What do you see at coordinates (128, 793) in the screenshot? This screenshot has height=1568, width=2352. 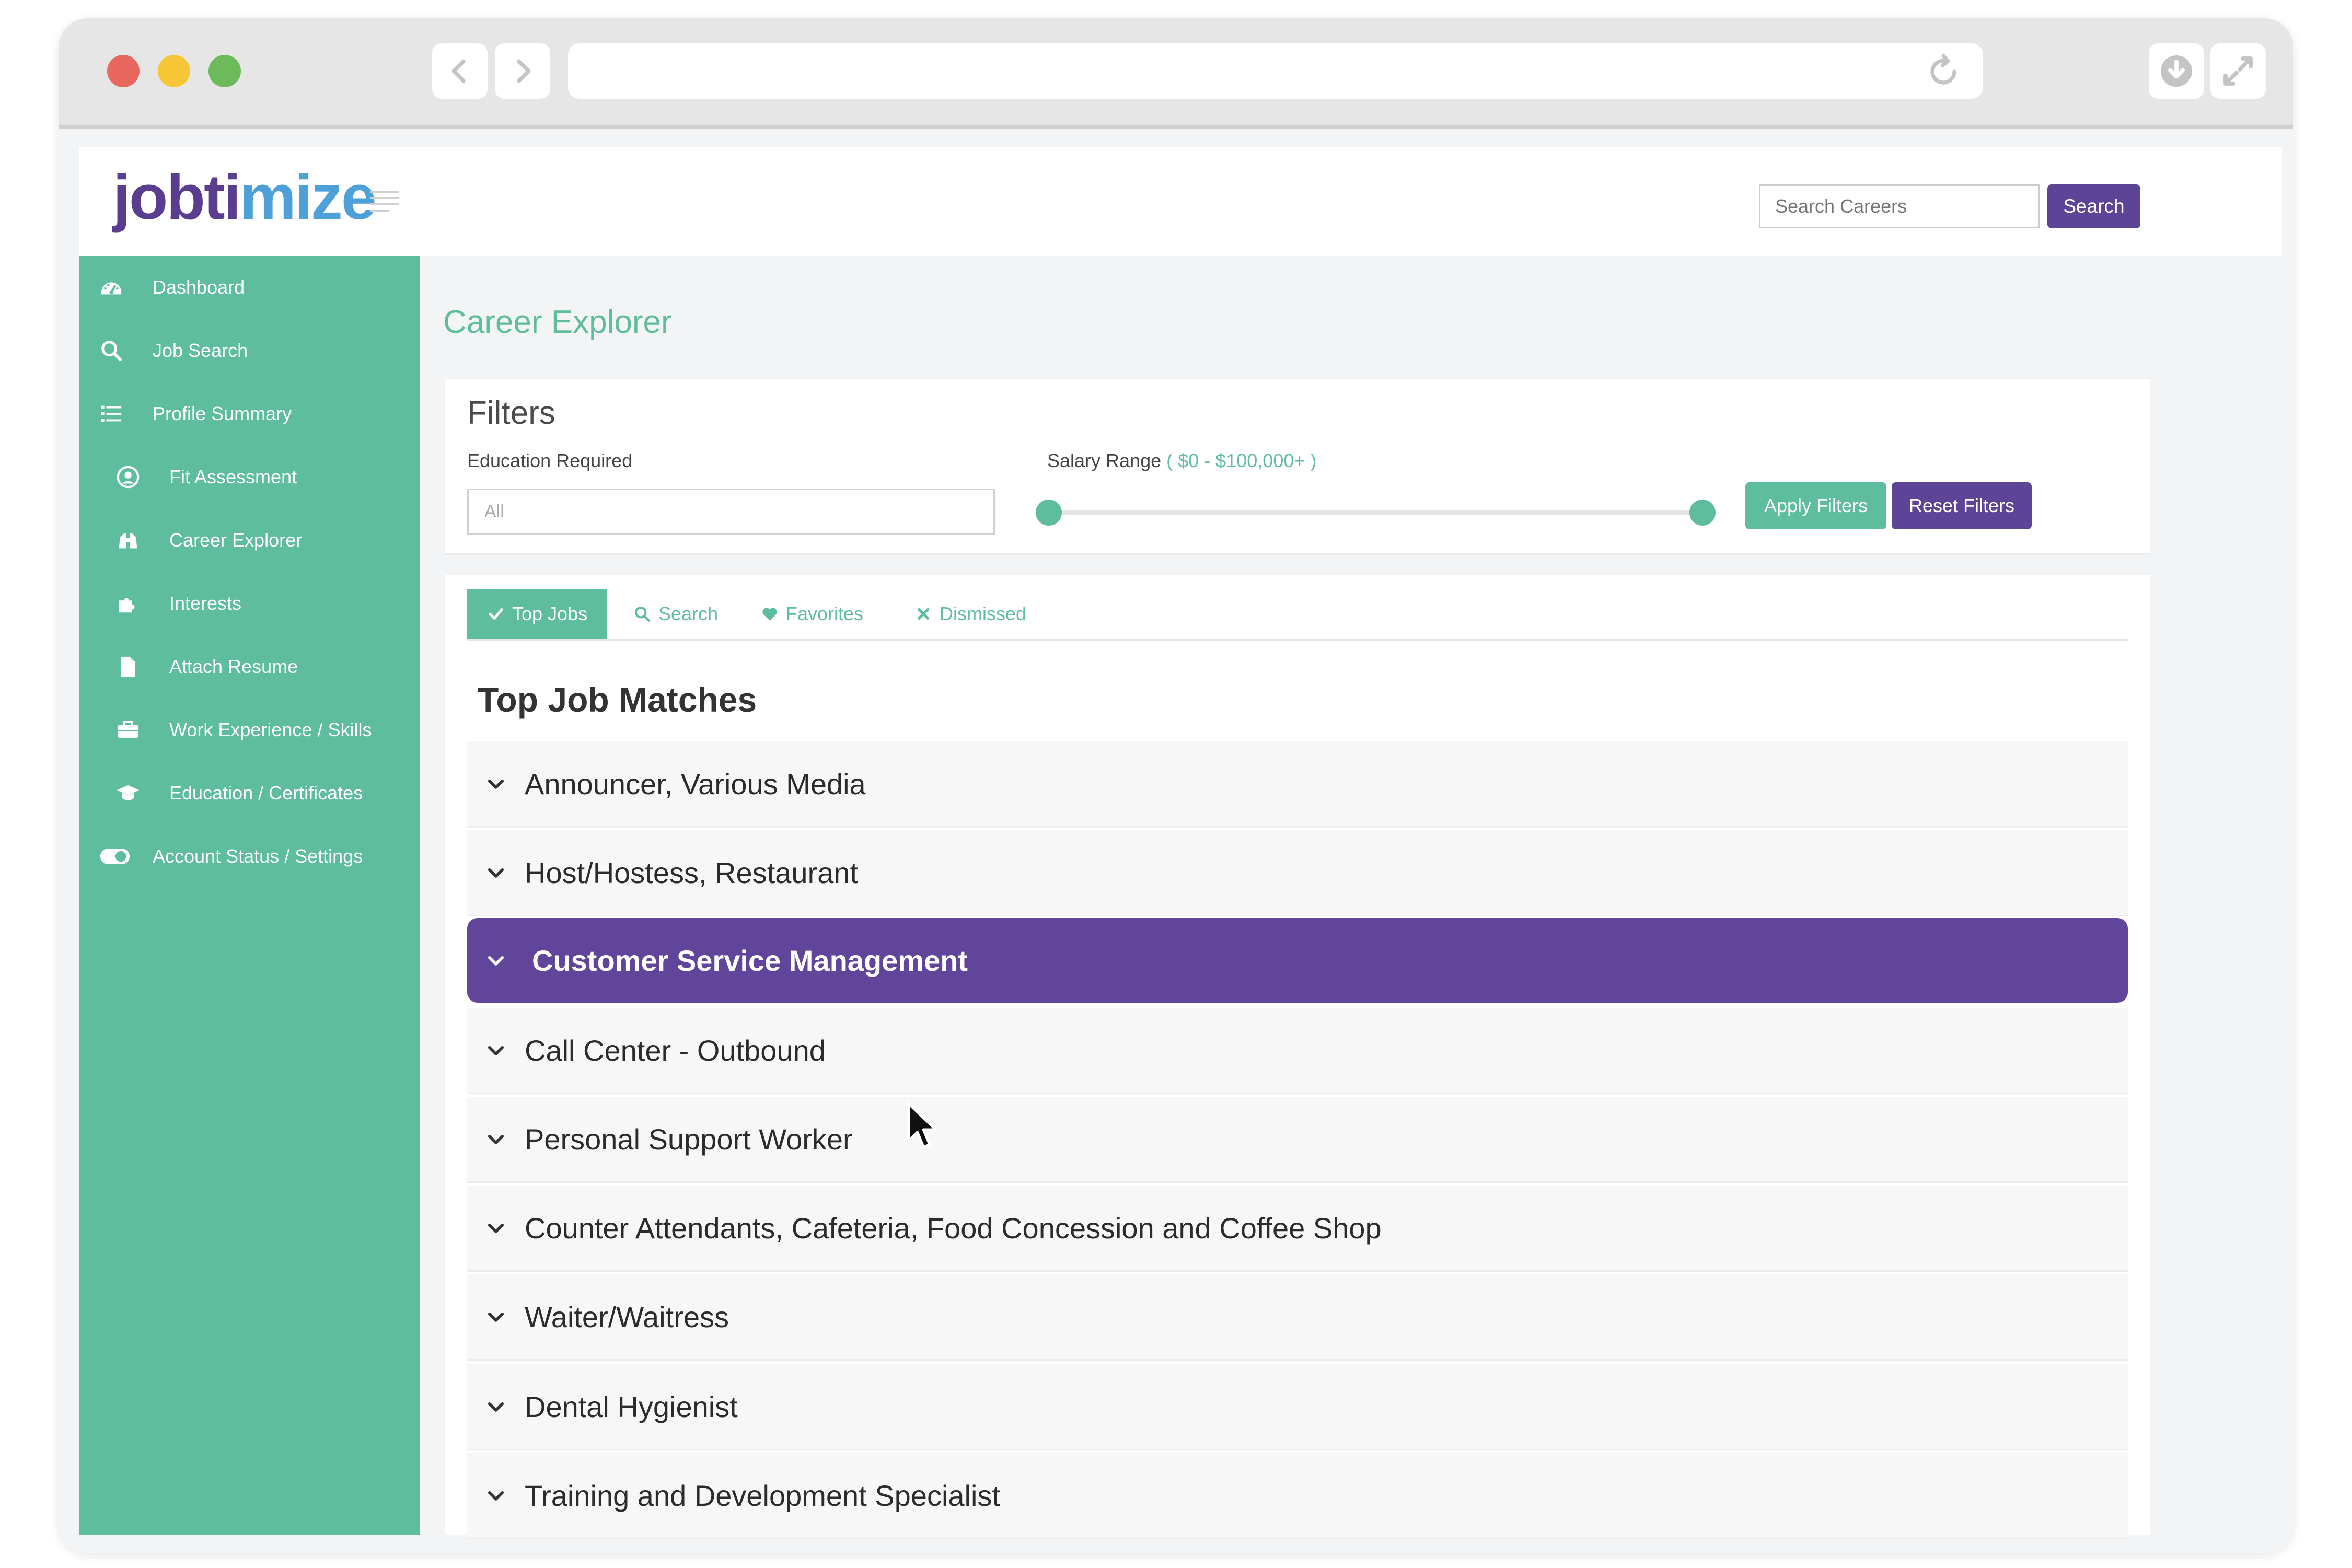 I see `graduation-cap-icon` at bounding box center [128, 793].